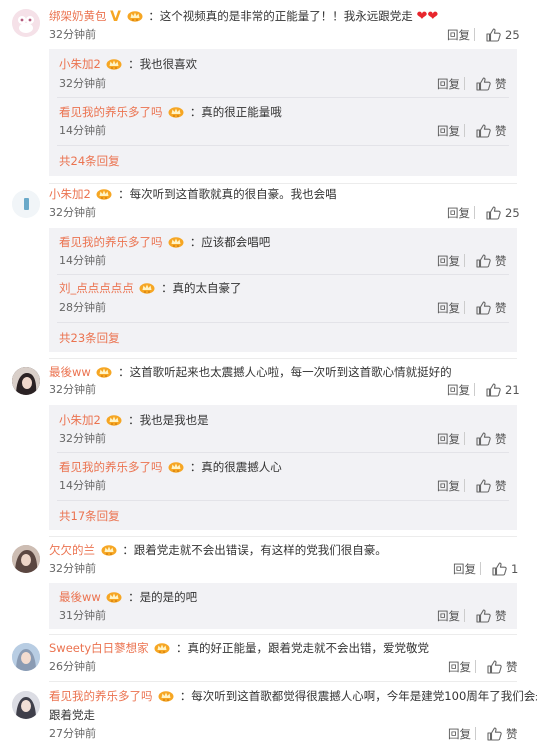 The height and width of the screenshot is (744, 537). Describe the element at coordinates (512, 390) in the screenshot. I see `like-count: 21` at that location.